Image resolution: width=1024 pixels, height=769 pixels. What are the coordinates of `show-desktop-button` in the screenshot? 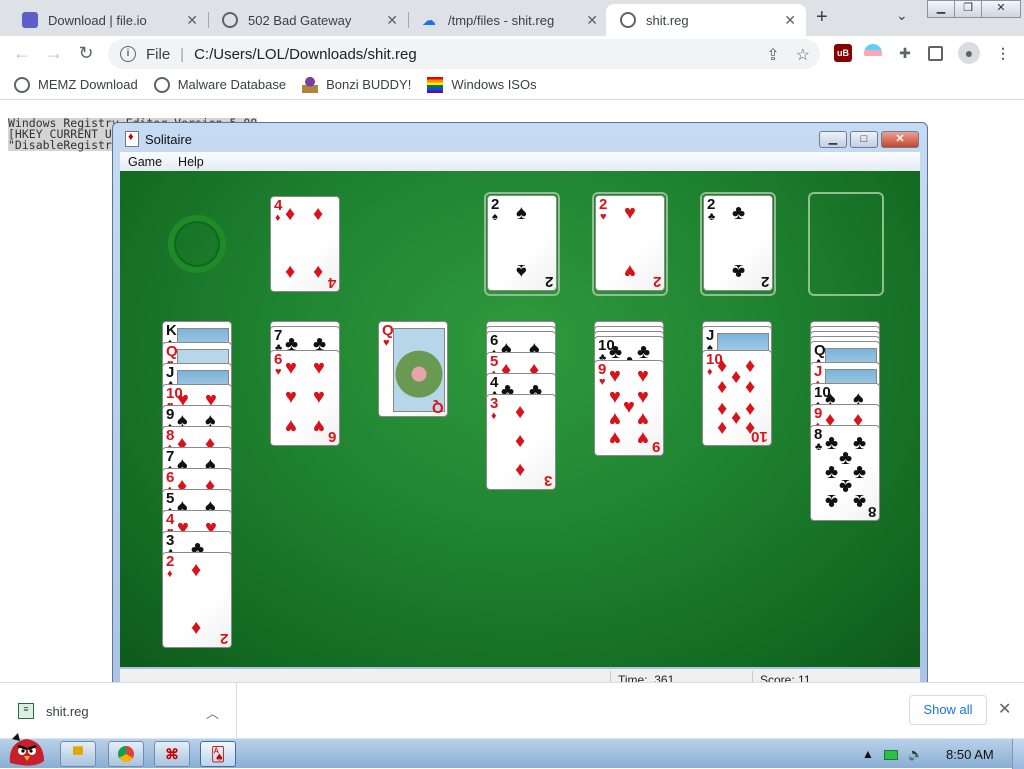 It's located at (1018, 754).